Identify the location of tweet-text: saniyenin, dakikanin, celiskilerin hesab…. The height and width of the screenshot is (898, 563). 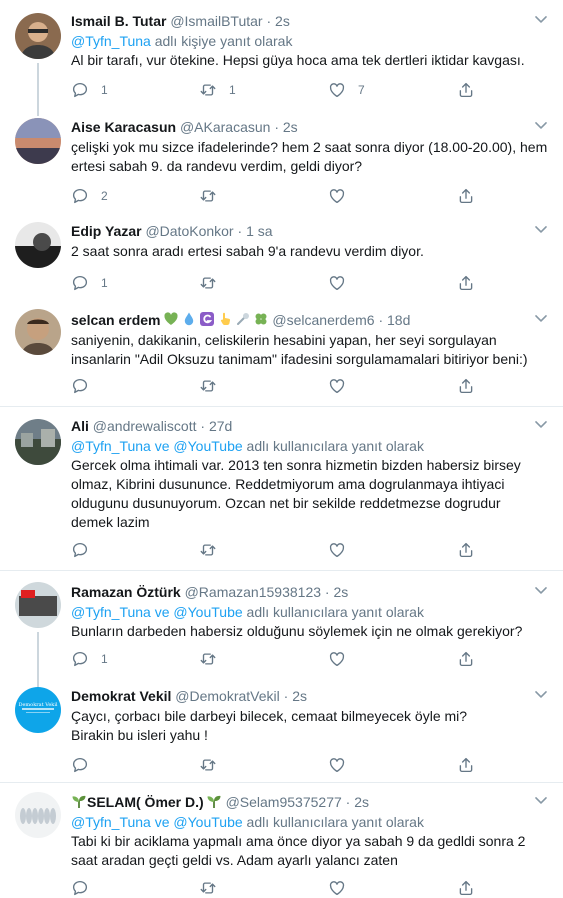
(299, 350).